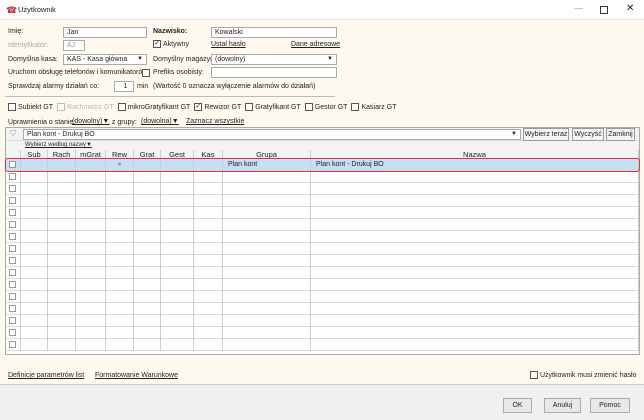 The height and width of the screenshot is (420, 644). I want to click on module-checkbox: mikroGratyfikant GT, so click(153, 108).